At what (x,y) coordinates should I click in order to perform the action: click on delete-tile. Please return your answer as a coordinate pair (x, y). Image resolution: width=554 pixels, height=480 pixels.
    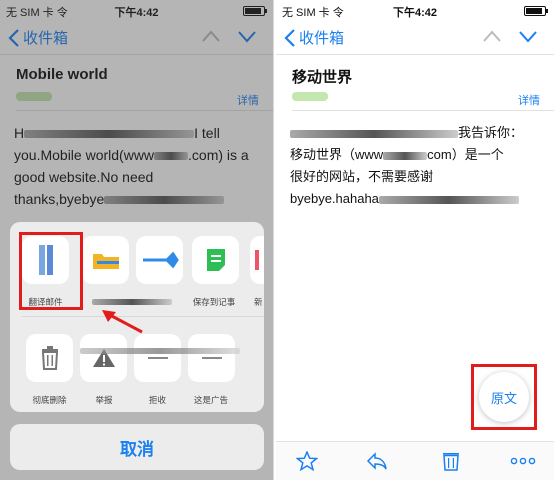
    Looking at the image, I should click on (49, 358).